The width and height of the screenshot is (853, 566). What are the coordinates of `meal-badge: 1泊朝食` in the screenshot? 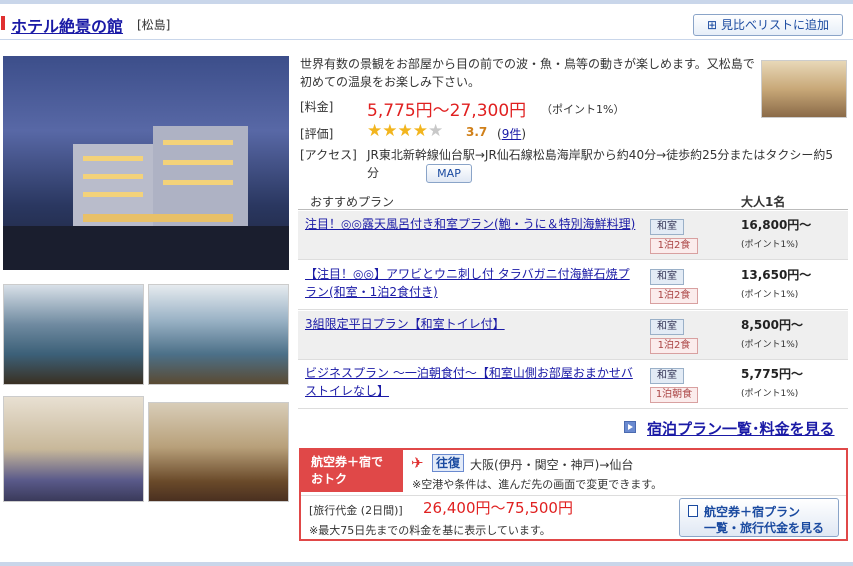 It's located at (674, 395).